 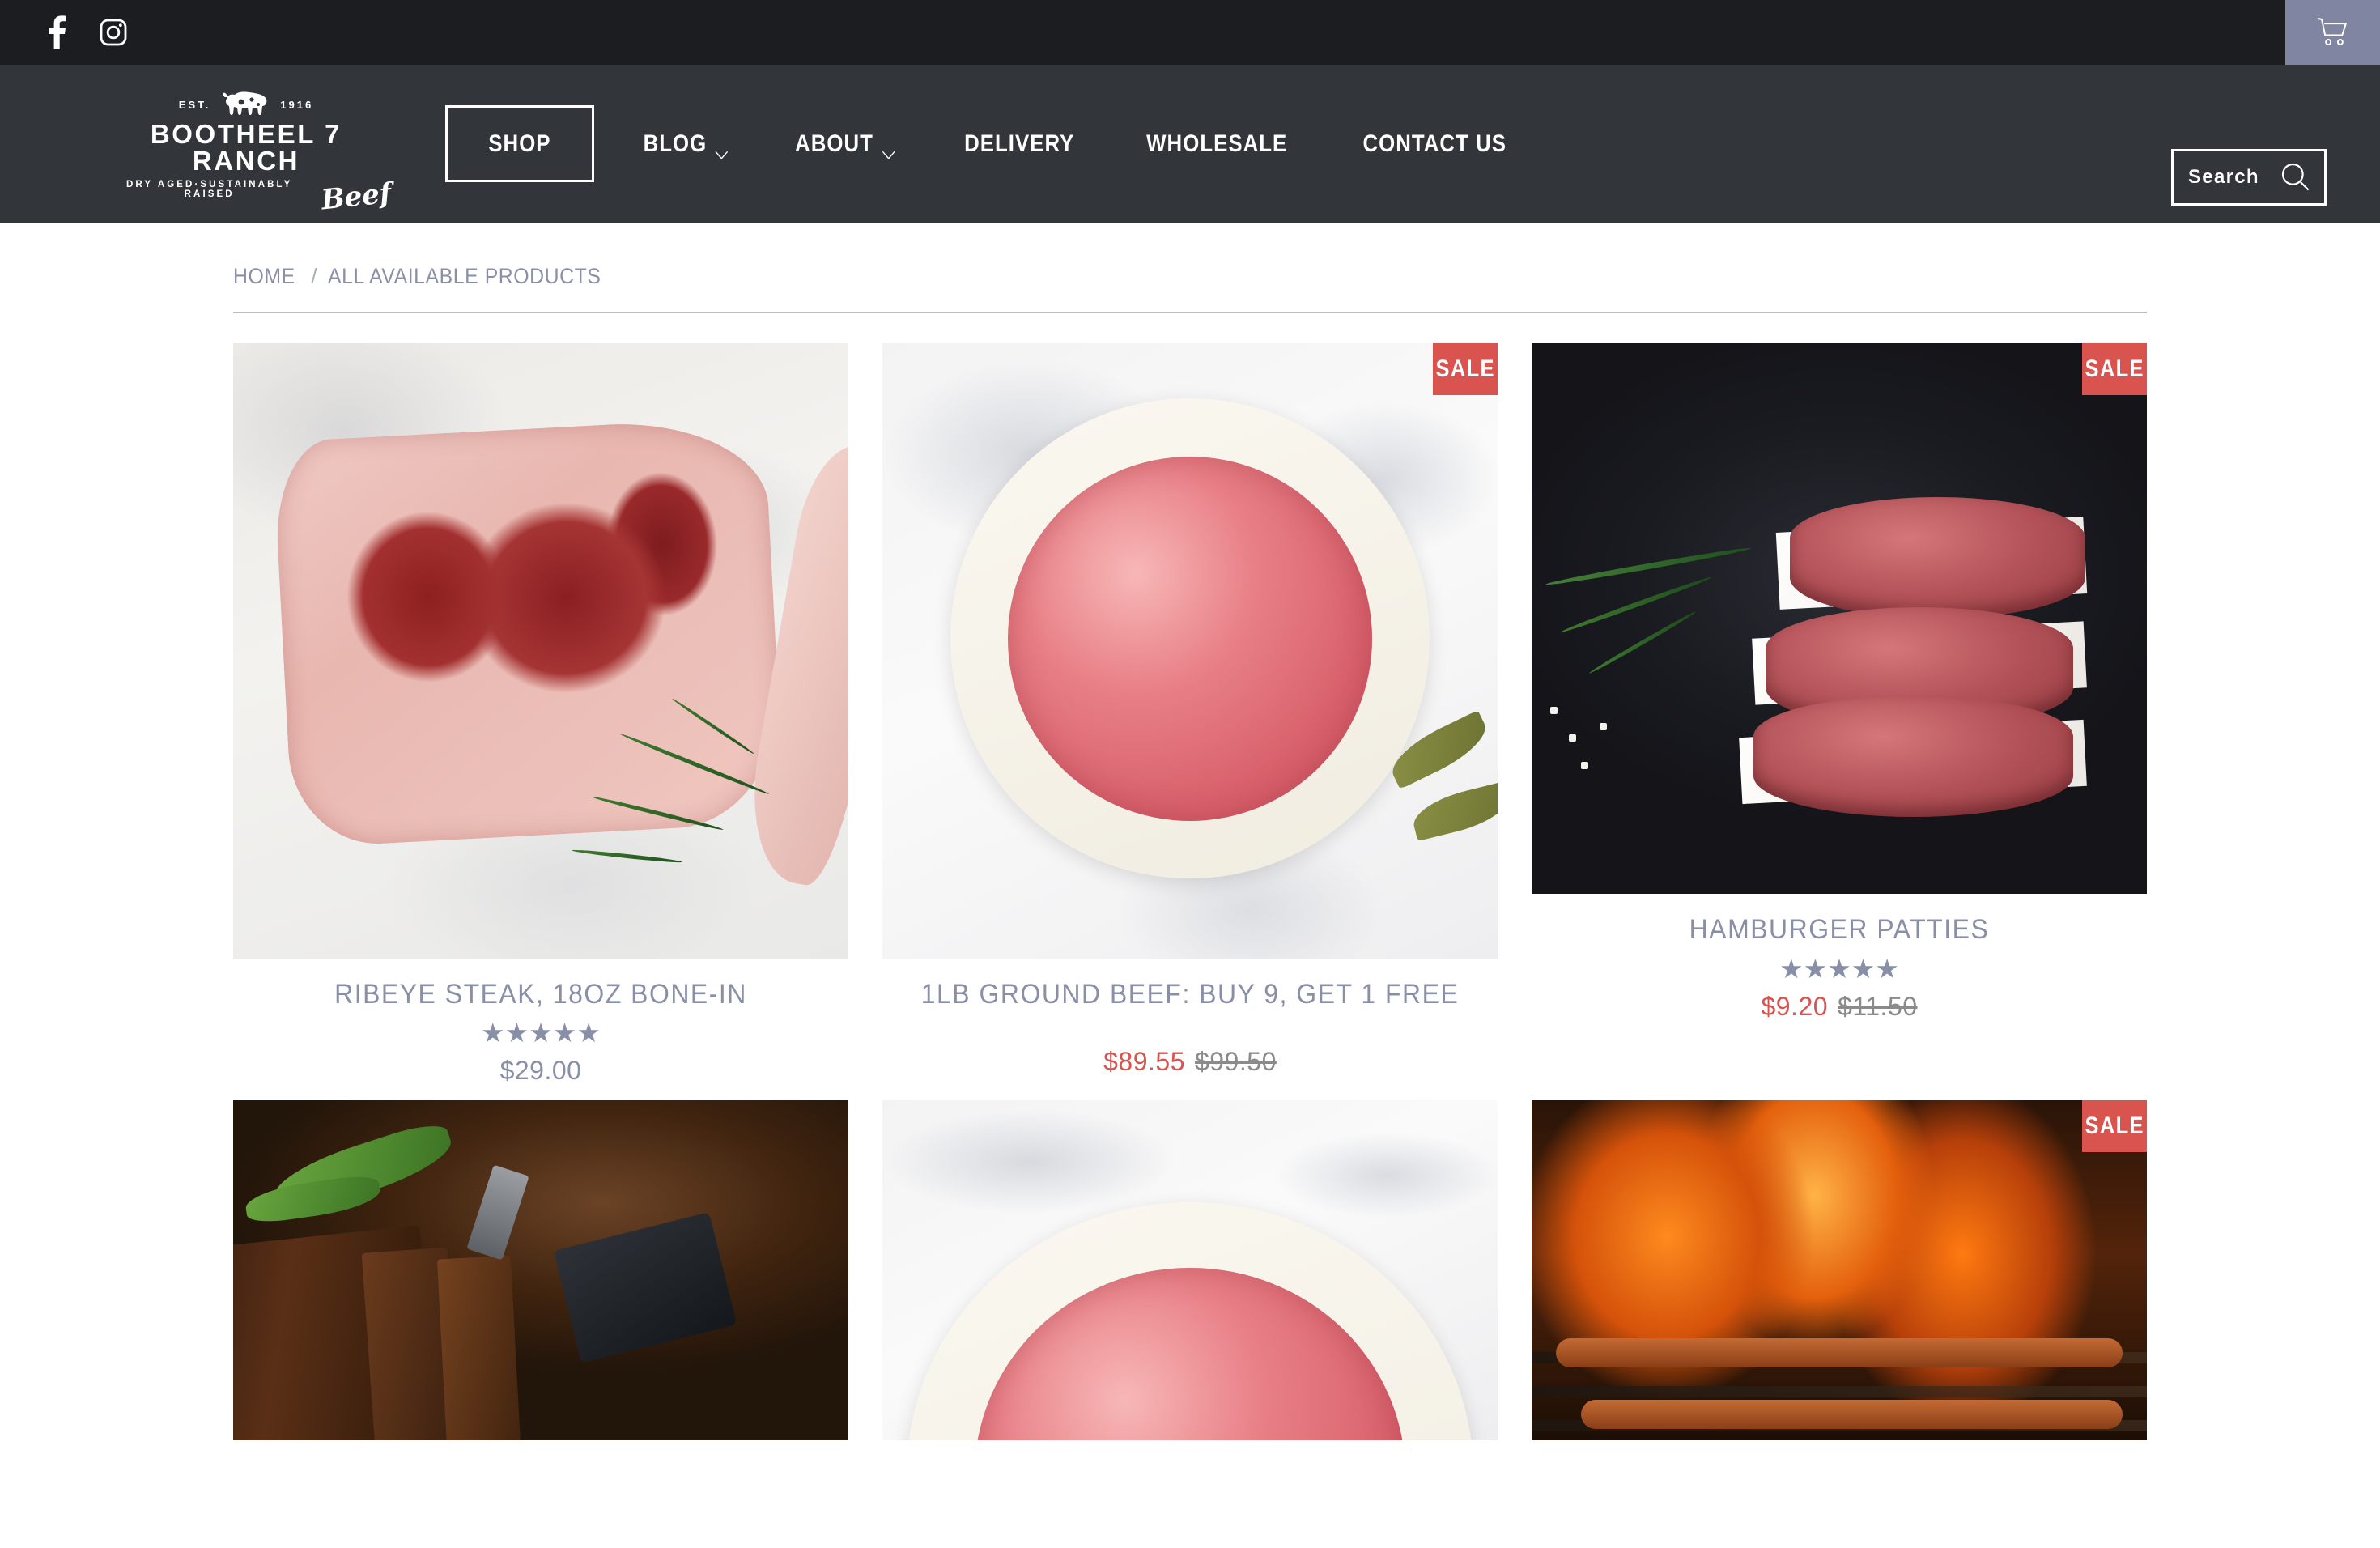 What do you see at coordinates (464, 275) in the screenshot?
I see `breadcrumb-current: ALL AVAILABLE PRODUCTS` at bounding box center [464, 275].